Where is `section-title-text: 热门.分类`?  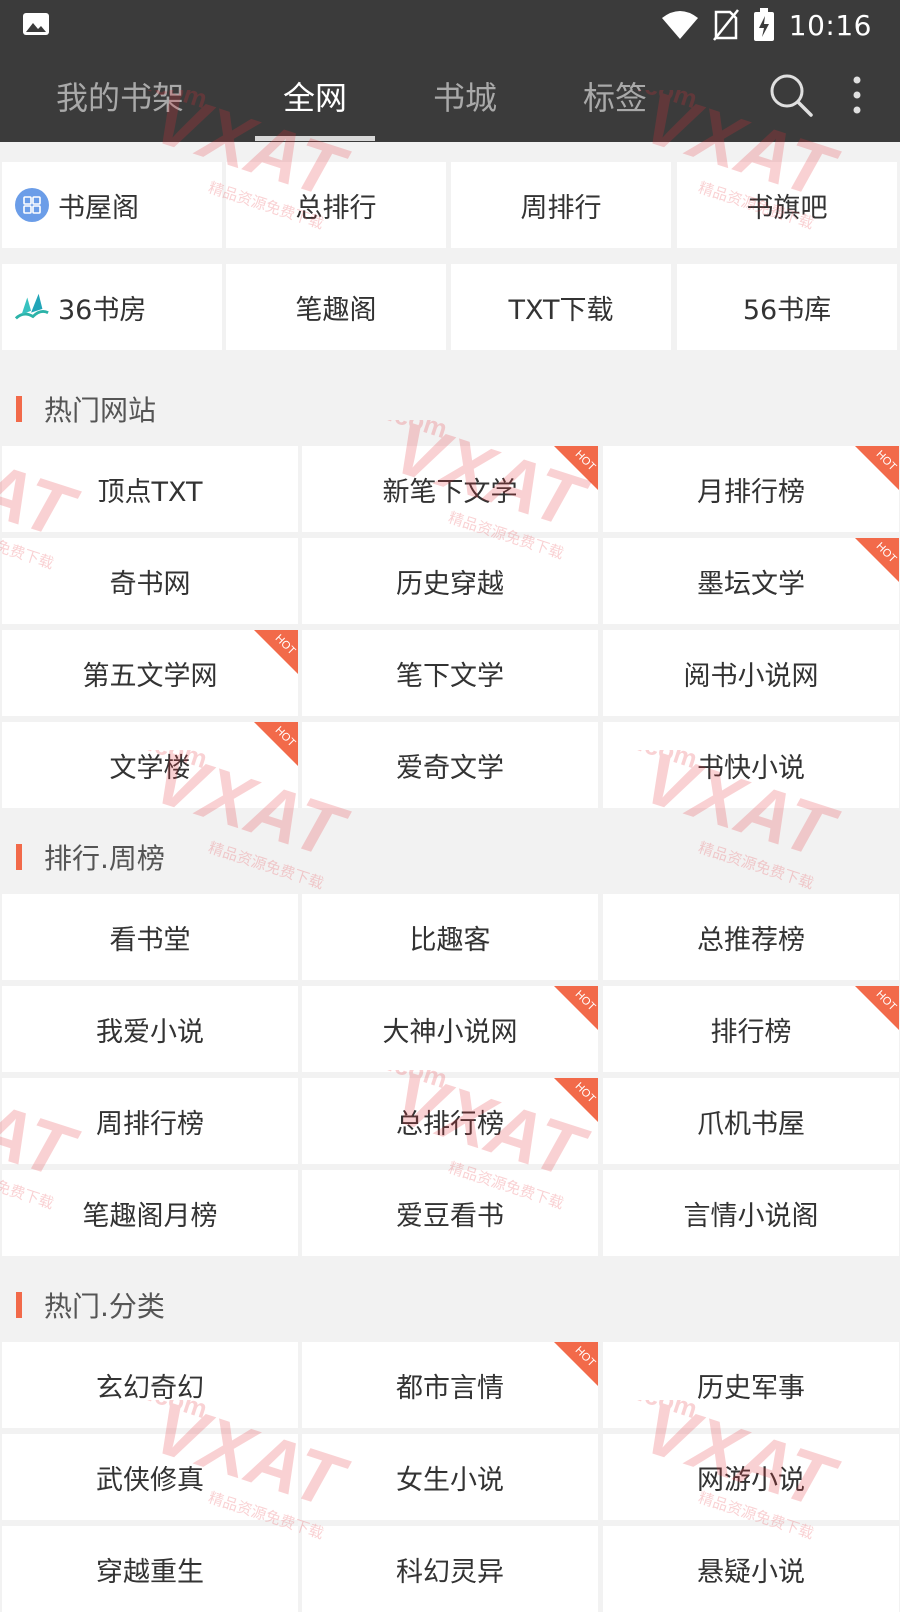
section-title-text: 热门.分类 is located at coordinates (104, 1306).